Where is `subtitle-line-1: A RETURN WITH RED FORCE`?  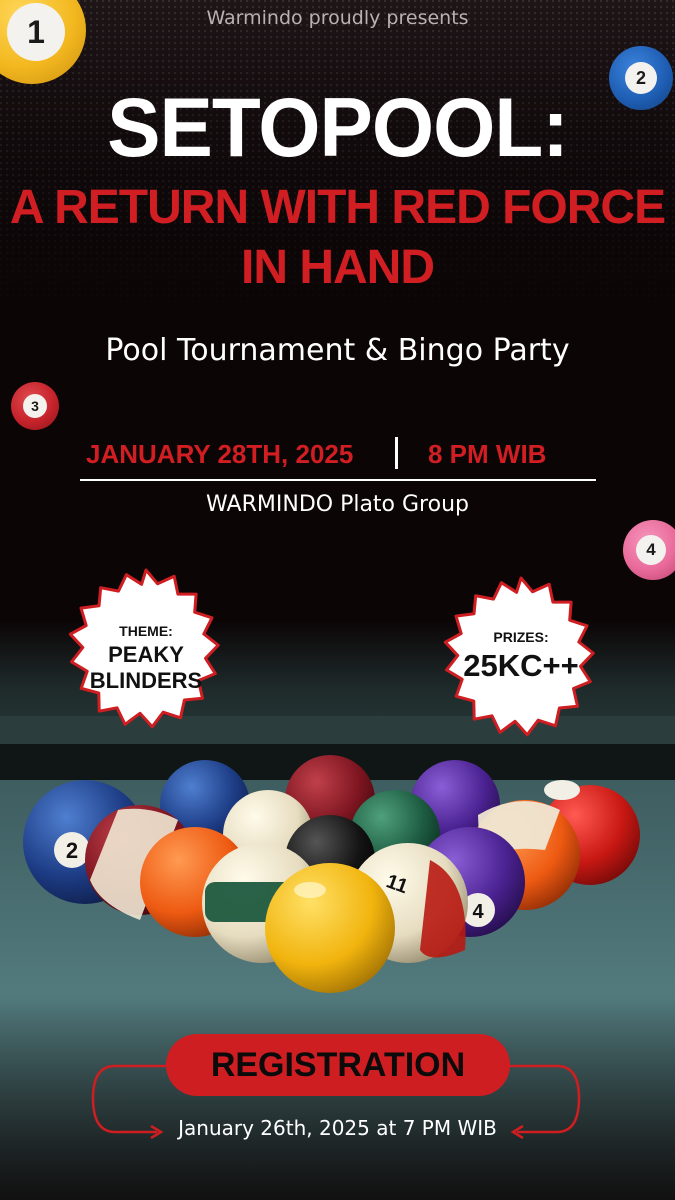 subtitle-line-1: A RETURN WITH RED FORCE is located at coordinates (337, 207).